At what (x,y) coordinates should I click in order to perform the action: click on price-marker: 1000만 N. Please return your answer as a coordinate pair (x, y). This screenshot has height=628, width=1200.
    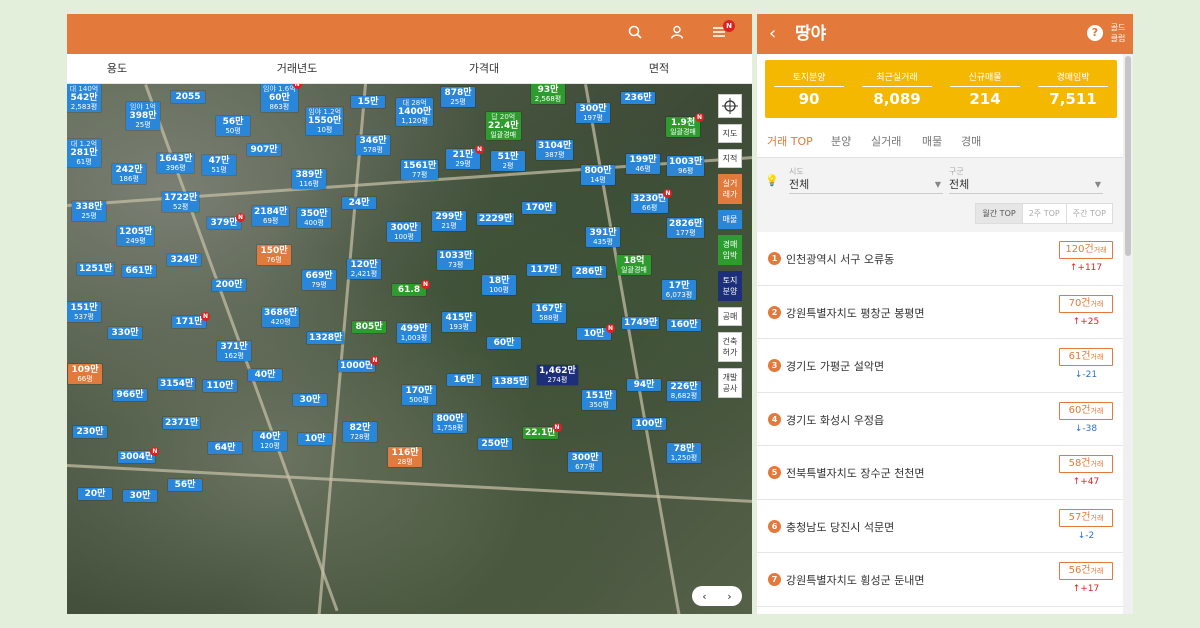
    Looking at the image, I should click on (359, 364).